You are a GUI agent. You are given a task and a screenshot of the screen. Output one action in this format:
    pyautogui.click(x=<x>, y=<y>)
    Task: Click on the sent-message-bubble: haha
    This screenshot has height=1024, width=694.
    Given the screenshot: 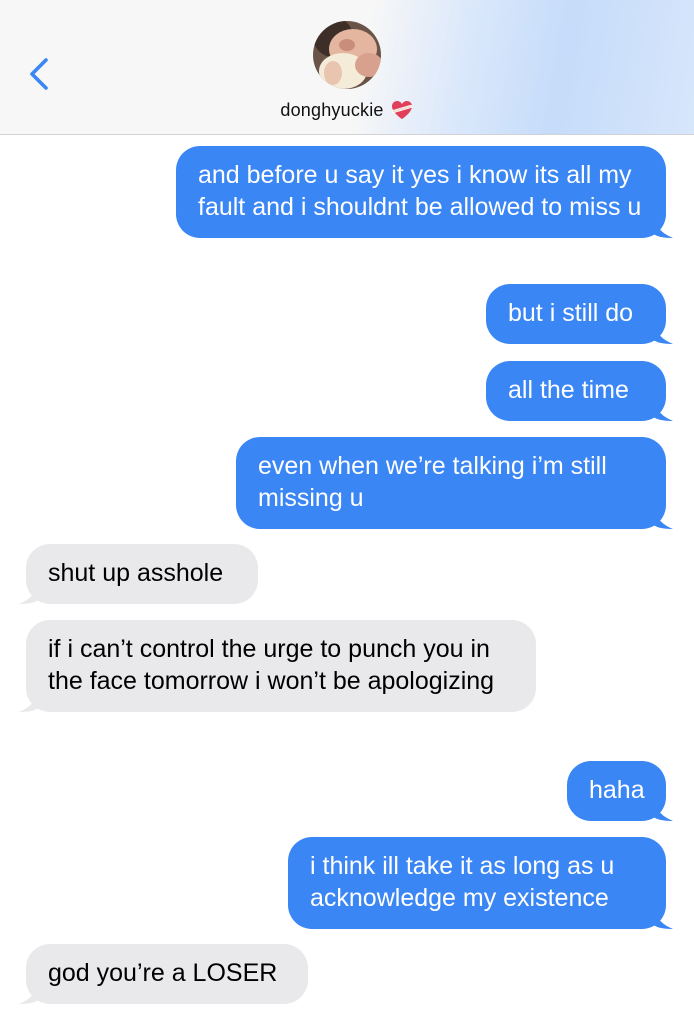 What is the action you would take?
    pyautogui.click(x=620, y=791)
    